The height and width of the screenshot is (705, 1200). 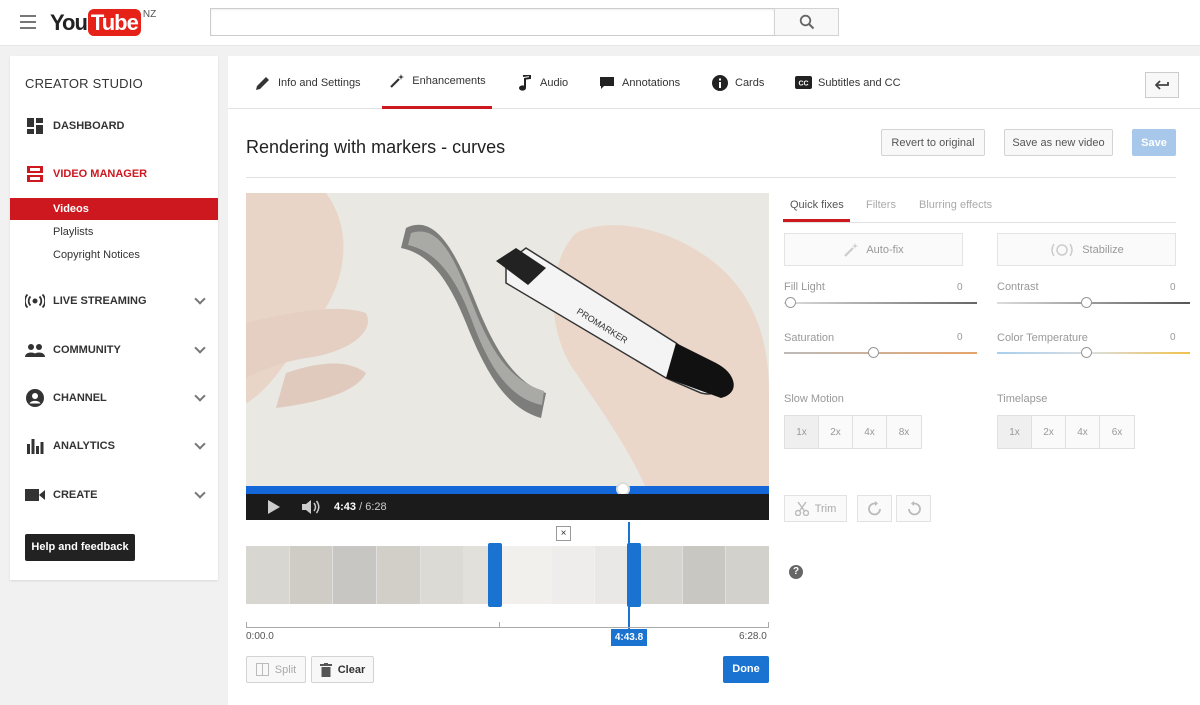 I want to click on sidebar-item-dashboard: DASHBOARD, so click(x=114, y=126).